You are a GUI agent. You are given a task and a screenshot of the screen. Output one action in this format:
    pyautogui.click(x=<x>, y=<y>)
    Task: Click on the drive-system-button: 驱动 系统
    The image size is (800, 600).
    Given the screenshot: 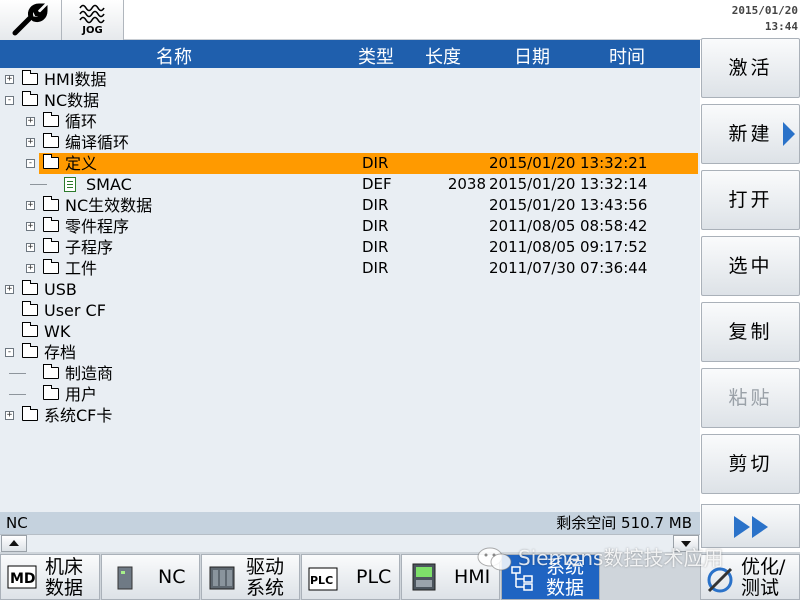 What is the action you would take?
    pyautogui.click(x=250, y=577)
    